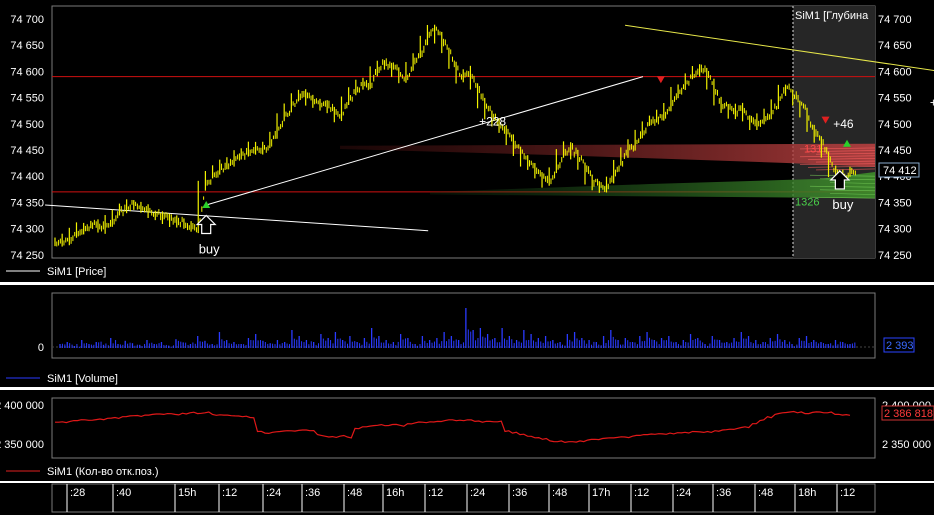  I want to click on price-y-tick-left: 74 350, so click(27, 203).